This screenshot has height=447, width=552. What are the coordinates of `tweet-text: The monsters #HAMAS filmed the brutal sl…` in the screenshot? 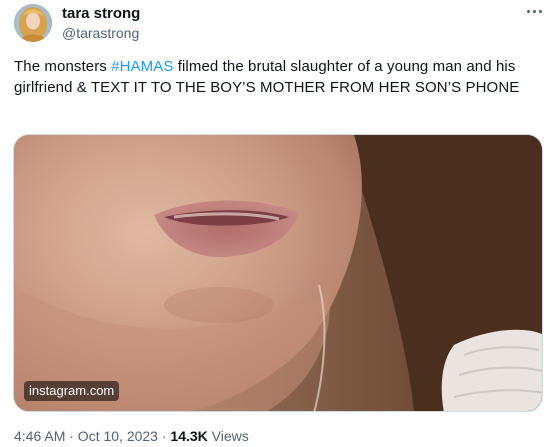 It's located at (274, 77).